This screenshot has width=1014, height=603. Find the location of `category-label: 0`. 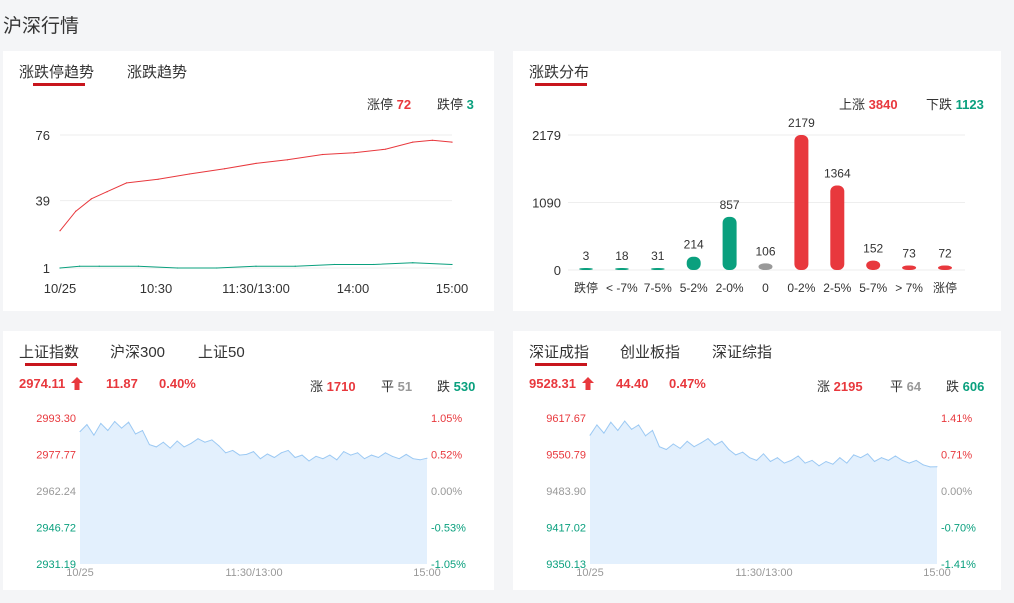

category-label: 0 is located at coordinates (765, 288).